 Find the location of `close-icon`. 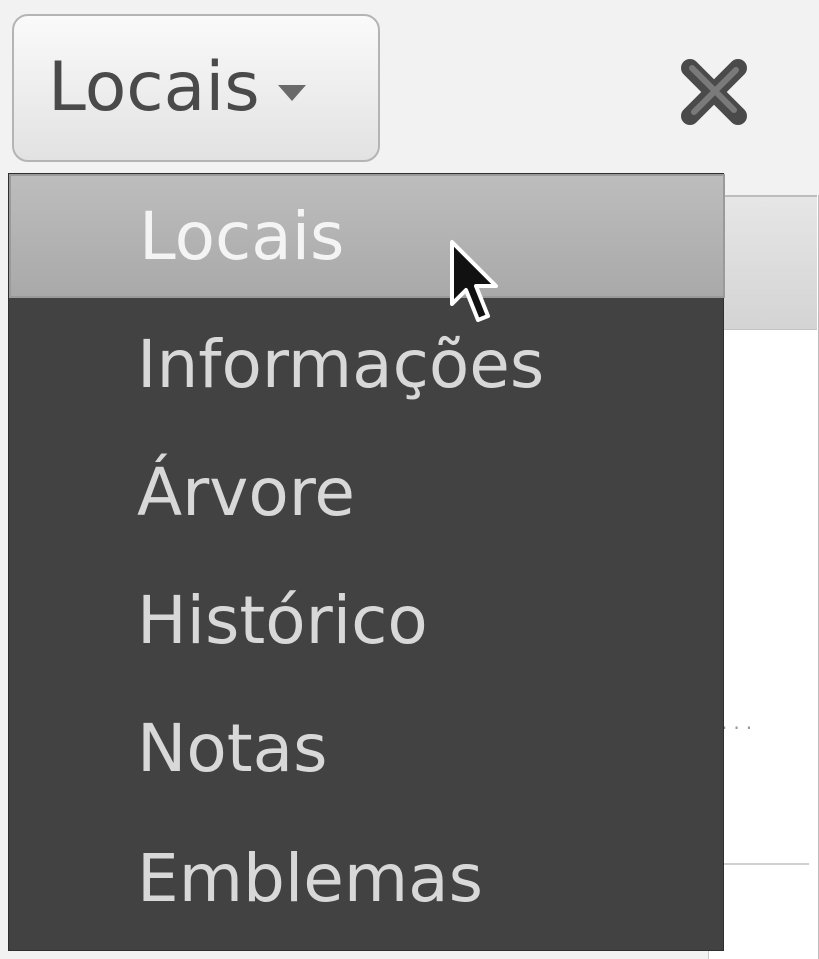

close-icon is located at coordinates (714, 92).